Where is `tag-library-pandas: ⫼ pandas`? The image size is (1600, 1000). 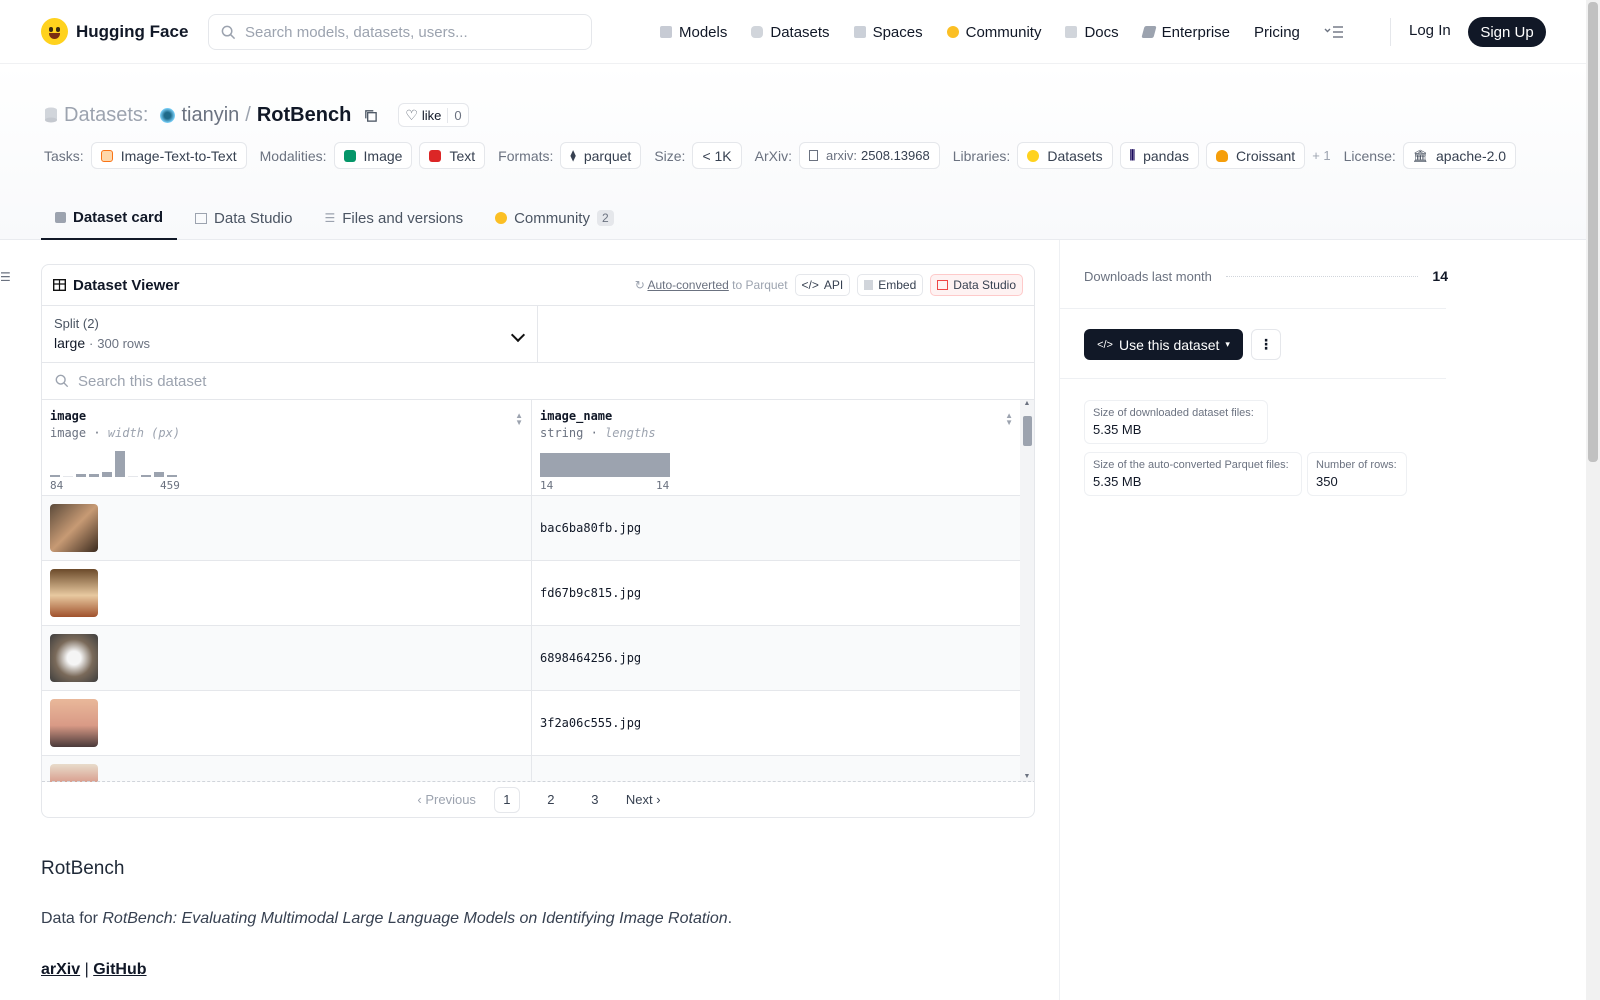
tag-library-pandas: ⫼ pandas is located at coordinates (1159, 155).